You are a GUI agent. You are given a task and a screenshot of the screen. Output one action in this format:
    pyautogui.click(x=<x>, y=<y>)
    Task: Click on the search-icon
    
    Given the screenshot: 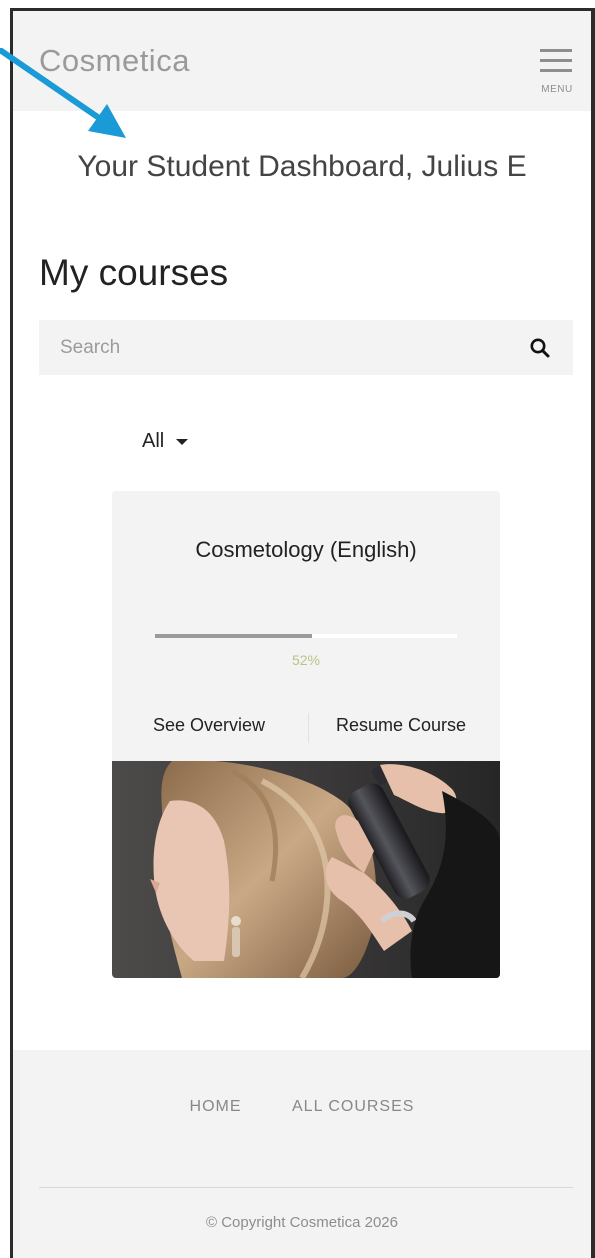 What is the action you would take?
    pyautogui.click(x=540, y=348)
    